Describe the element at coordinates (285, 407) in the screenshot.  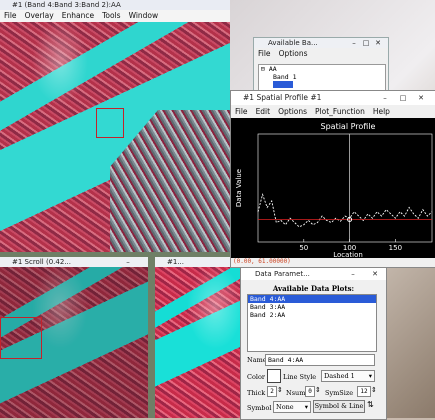
I see `symbol-value: None` at that location.